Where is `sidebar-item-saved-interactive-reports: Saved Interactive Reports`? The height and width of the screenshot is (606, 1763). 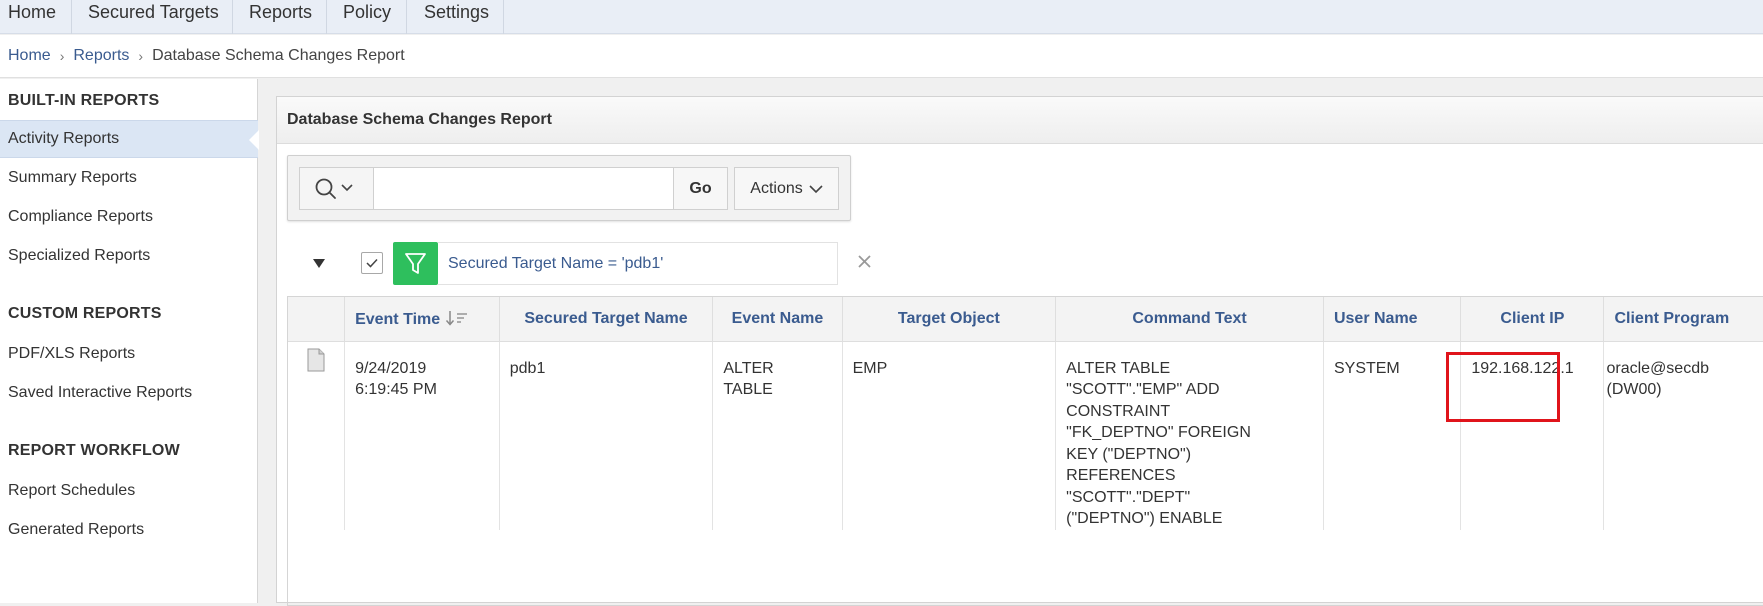 sidebar-item-saved-interactive-reports: Saved Interactive Reports is located at coordinates (129, 393).